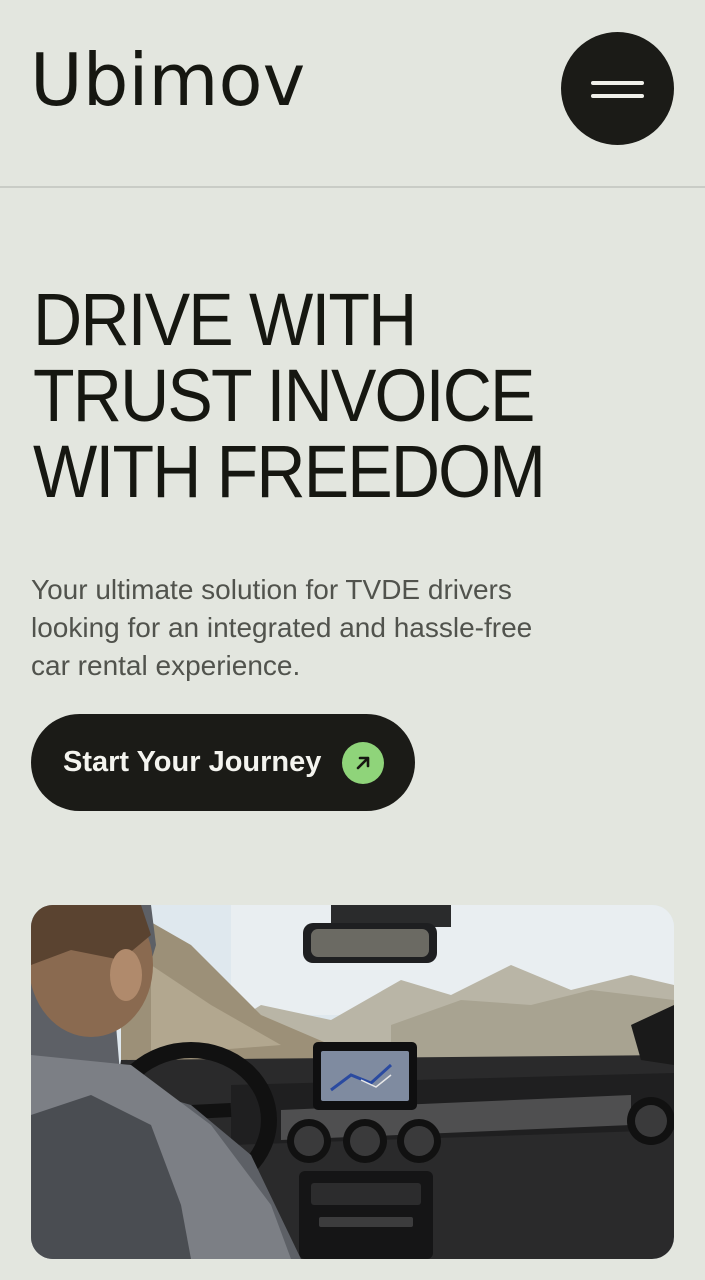 This screenshot has width=705, height=1280. Describe the element at coordinates (192, 762) in the screenshot. I see `start-journey-label: Start Your Journey` at that location.